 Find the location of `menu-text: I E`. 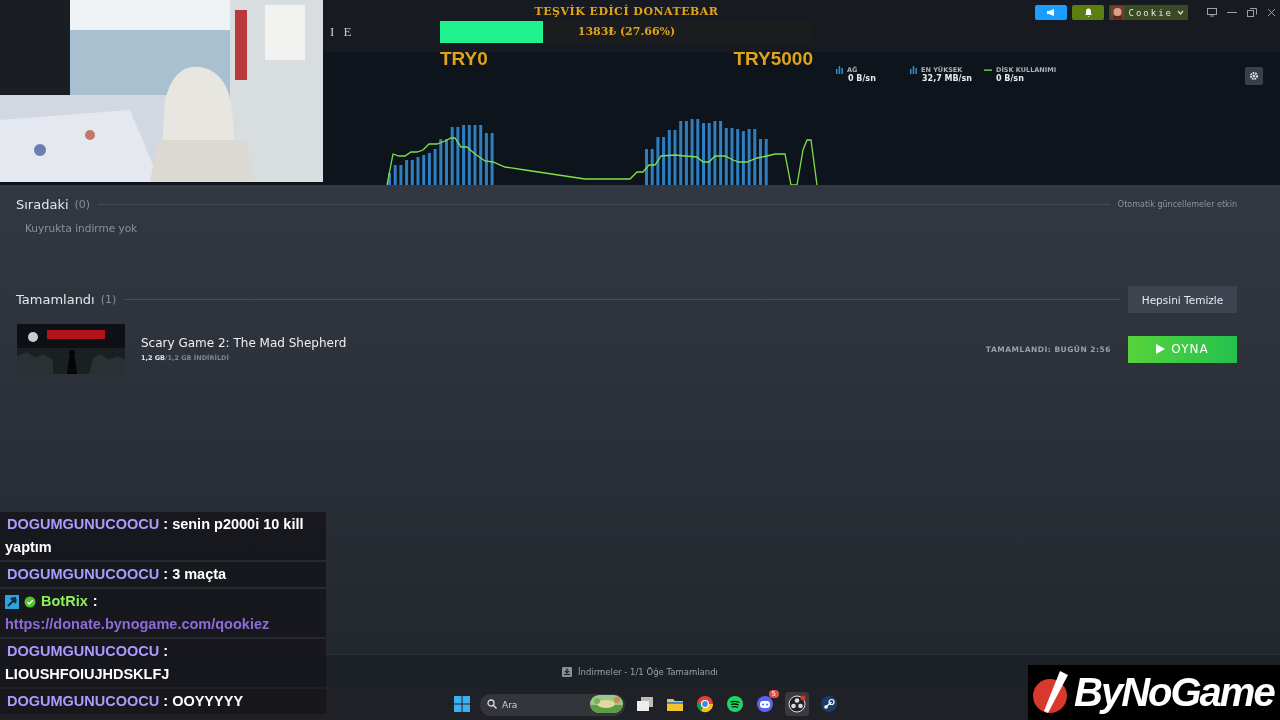

menu-text: I E is located at coordinates (342, 32).